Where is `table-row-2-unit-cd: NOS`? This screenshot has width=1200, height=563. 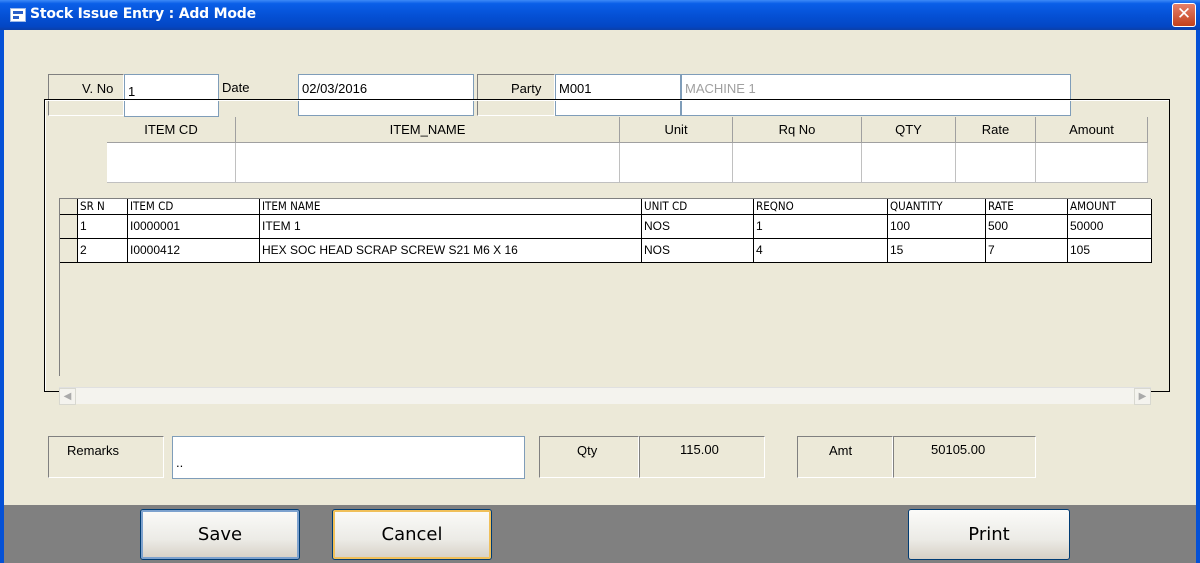 table-row-2-unit-cd: NOS is located at coordinates (698, 251).